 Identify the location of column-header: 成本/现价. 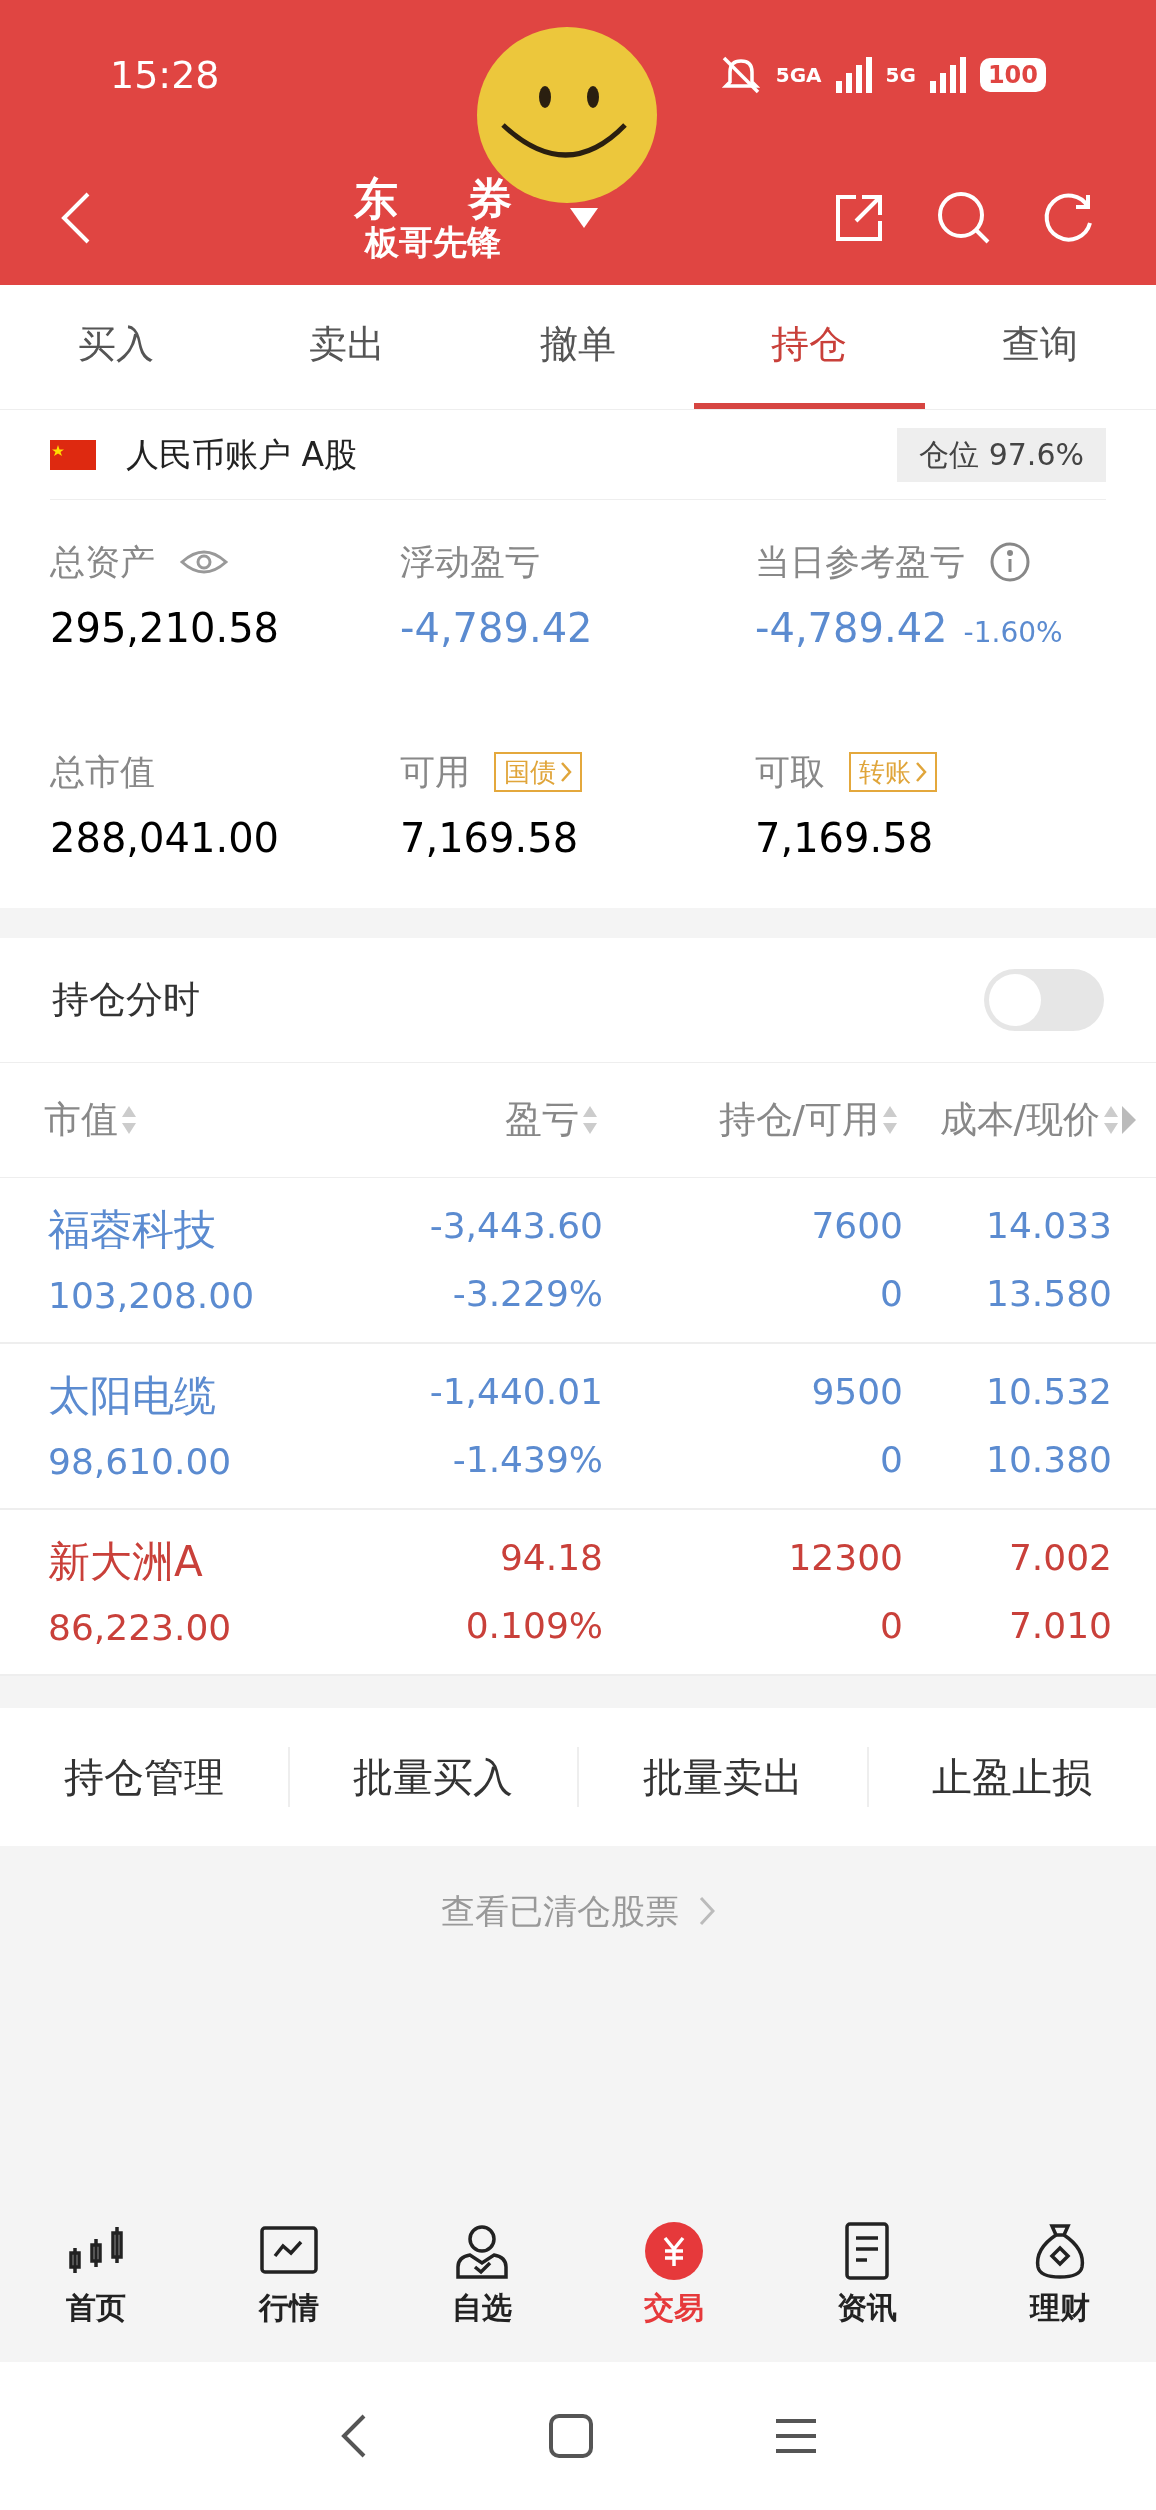
(1019, 1120).